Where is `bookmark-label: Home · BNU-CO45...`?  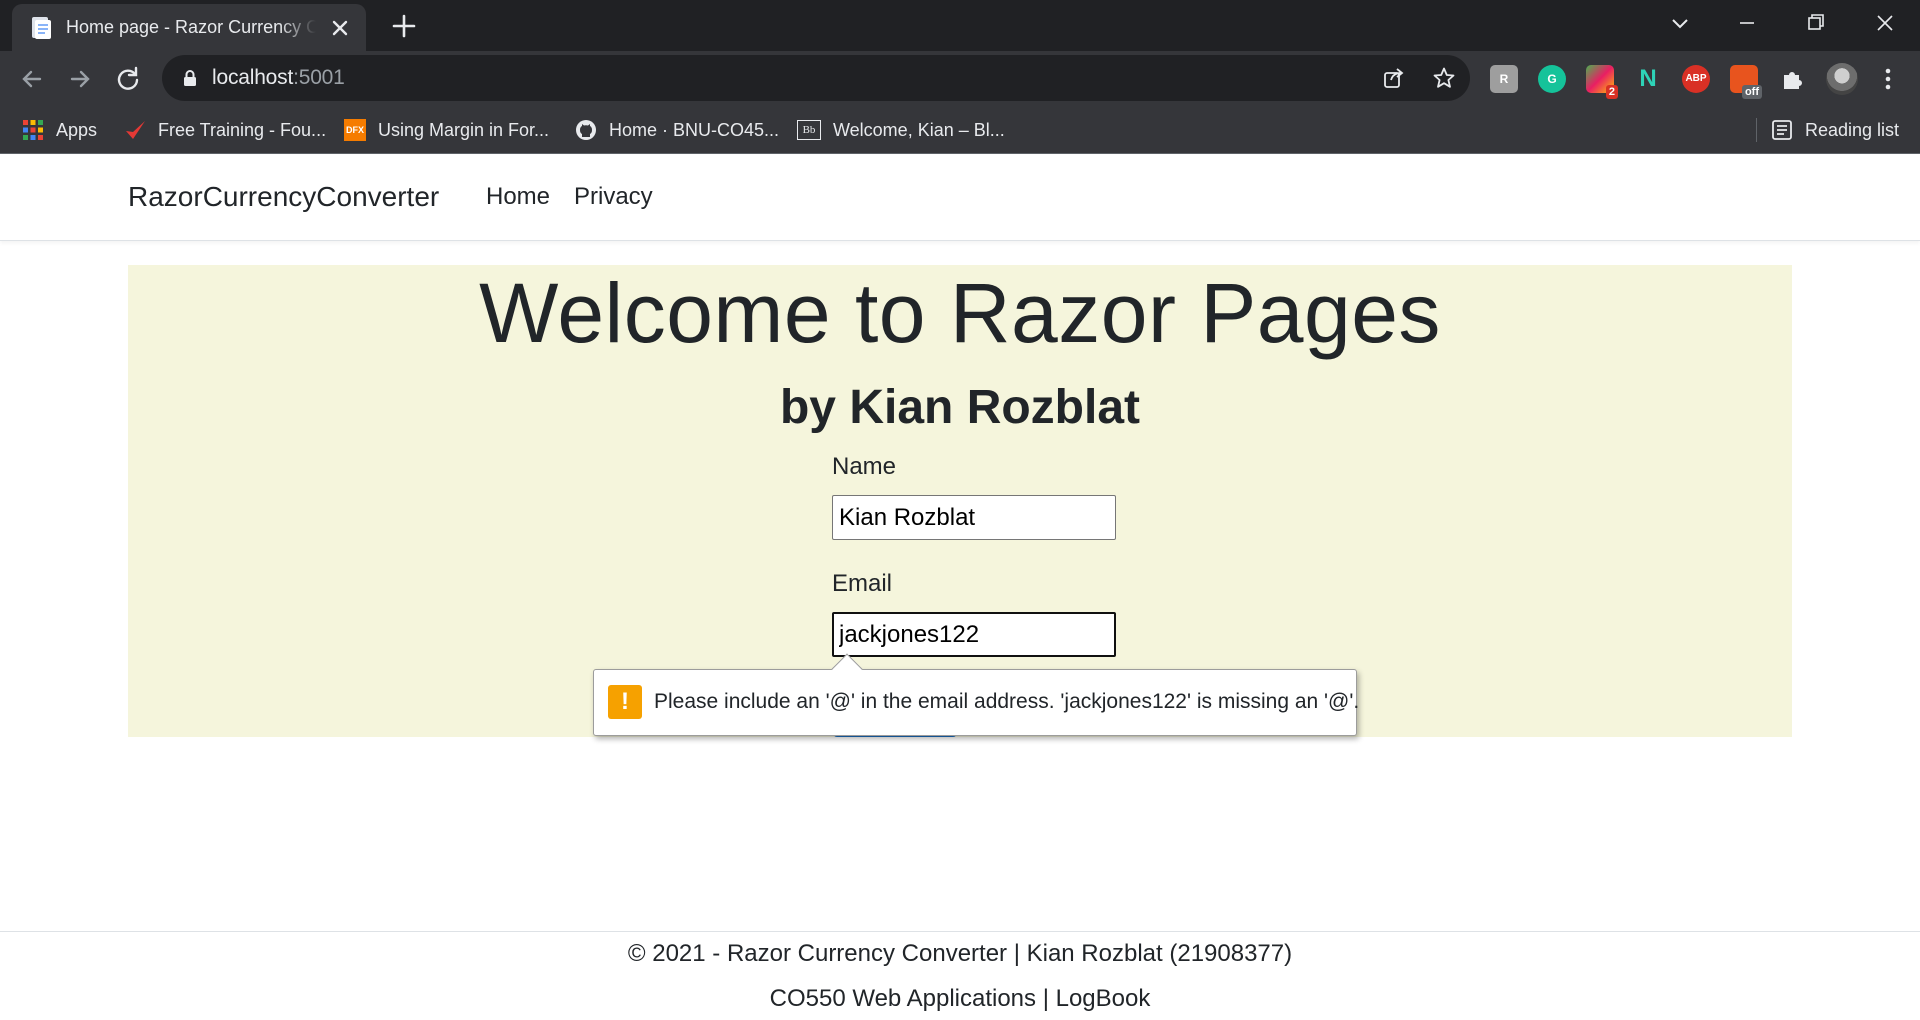 bookmark-label: Home · BNU-CO45... is located at coordinates (694, 129).